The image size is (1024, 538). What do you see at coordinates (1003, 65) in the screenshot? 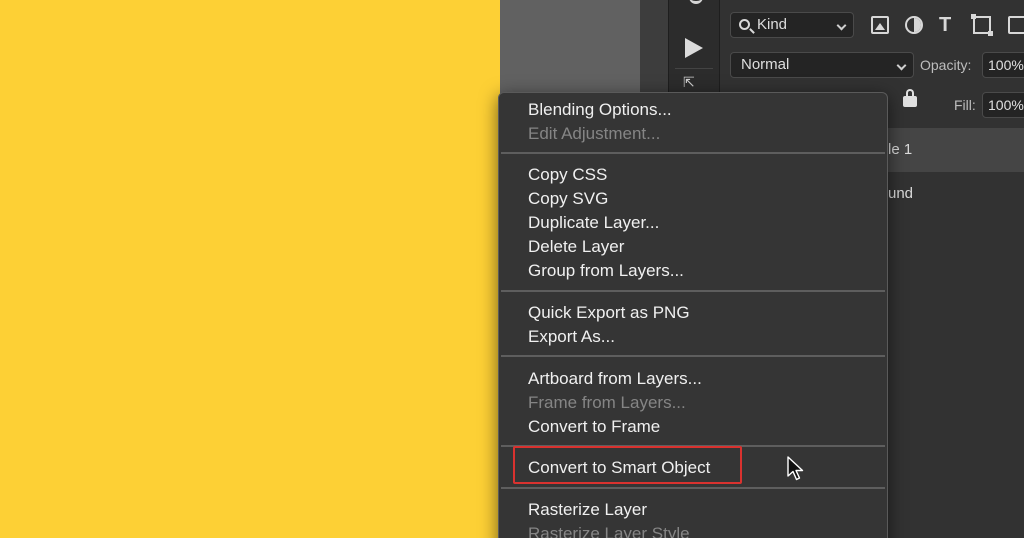
I see `opacity-input: 100%` at bounding box center [1003, 65].